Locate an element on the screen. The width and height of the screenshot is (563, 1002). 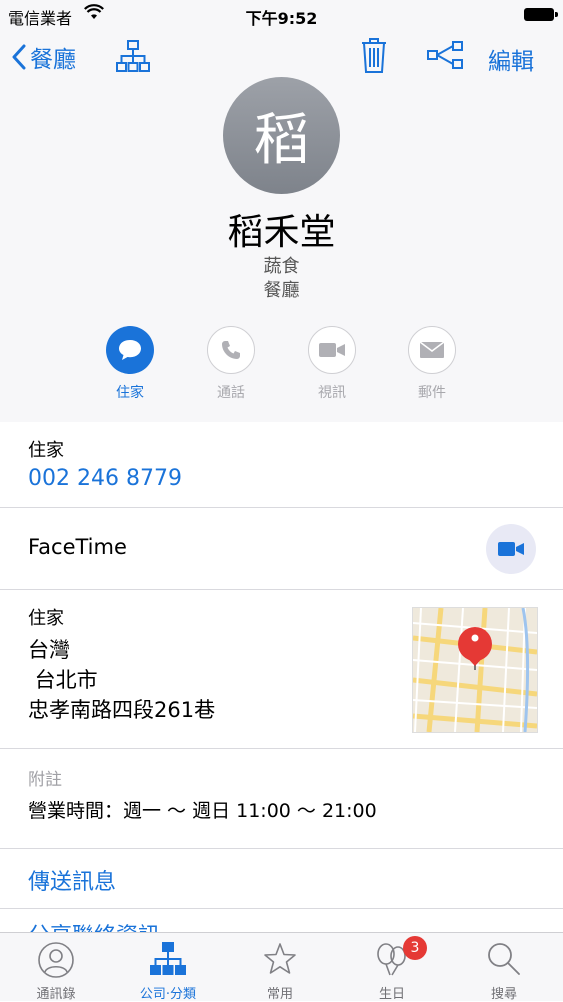
back-button: 餐廳 is located at coordinates (44, 57).